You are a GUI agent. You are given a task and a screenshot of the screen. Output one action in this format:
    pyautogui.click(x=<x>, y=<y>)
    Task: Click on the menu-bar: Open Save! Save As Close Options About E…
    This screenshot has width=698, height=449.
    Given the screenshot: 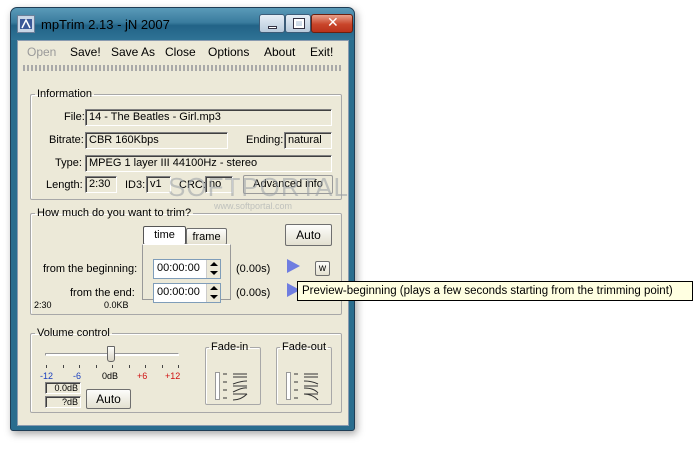 What is the action you would take?
    pyautogui.click(x=183, y=52)
    